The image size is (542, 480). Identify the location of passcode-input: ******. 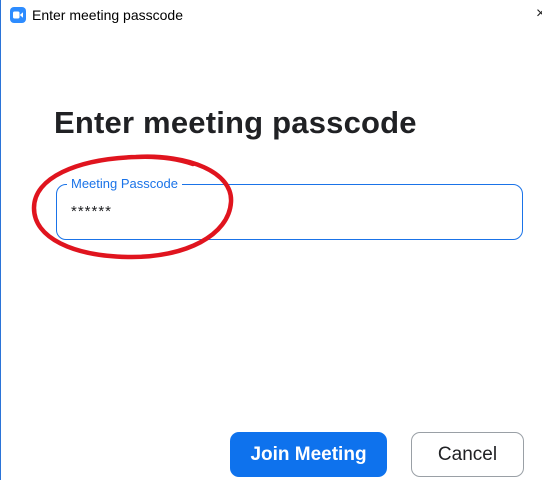
(91, 212).